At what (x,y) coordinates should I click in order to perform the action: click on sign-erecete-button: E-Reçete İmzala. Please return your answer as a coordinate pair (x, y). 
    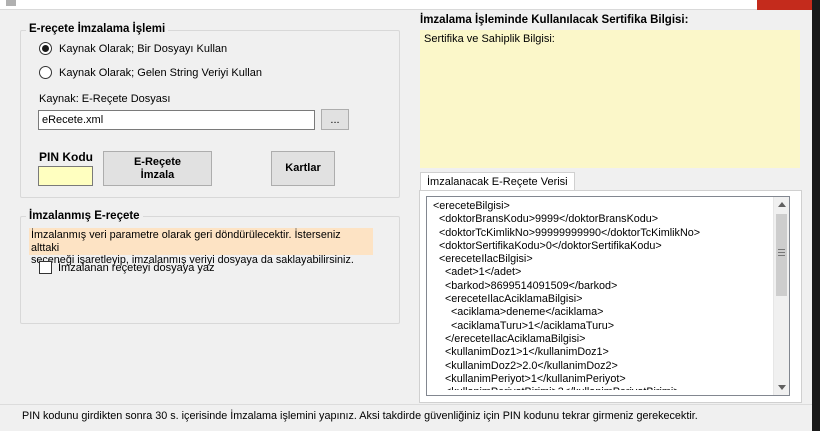
    Looking at the image, I should click on (157, 168).